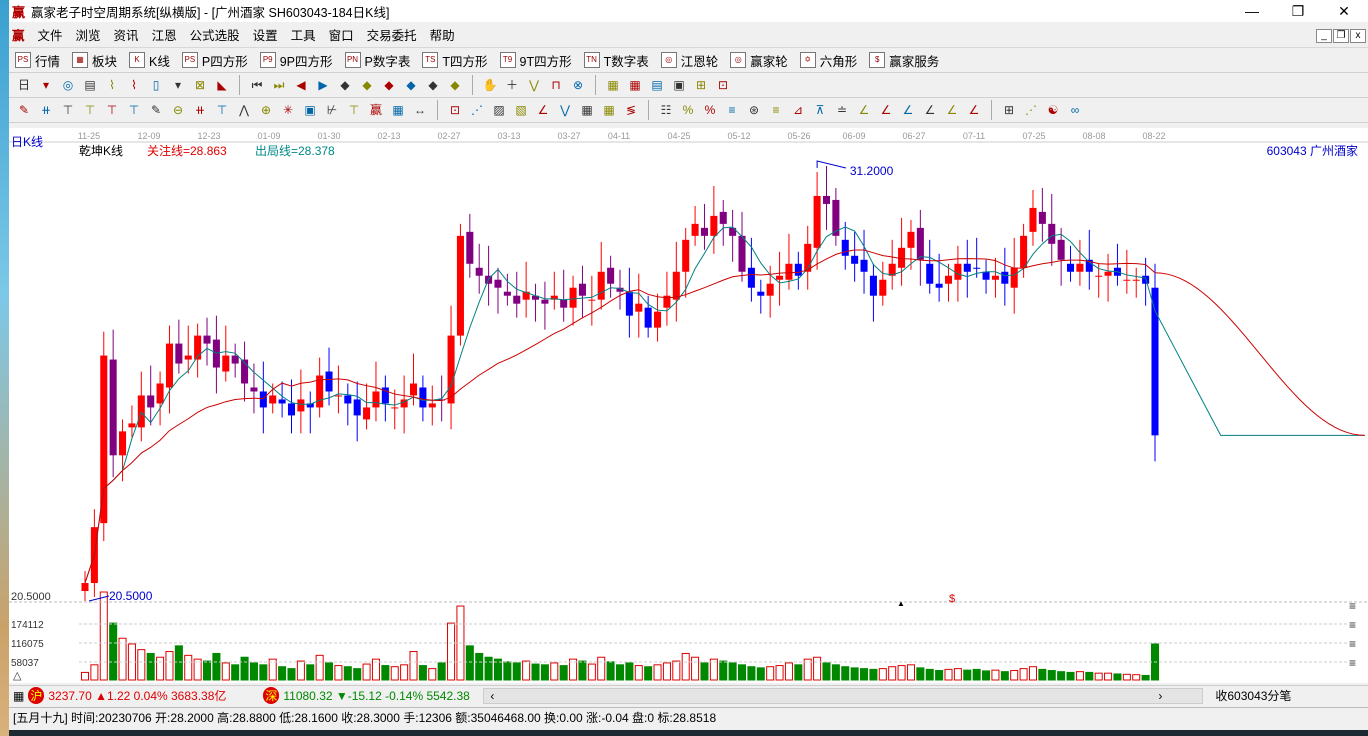 This screenshot has height=736, width=1368. Describe the element at coordinates (244, 110) in the screenshot. I see `tool-icon-10: ⋀` at that location.